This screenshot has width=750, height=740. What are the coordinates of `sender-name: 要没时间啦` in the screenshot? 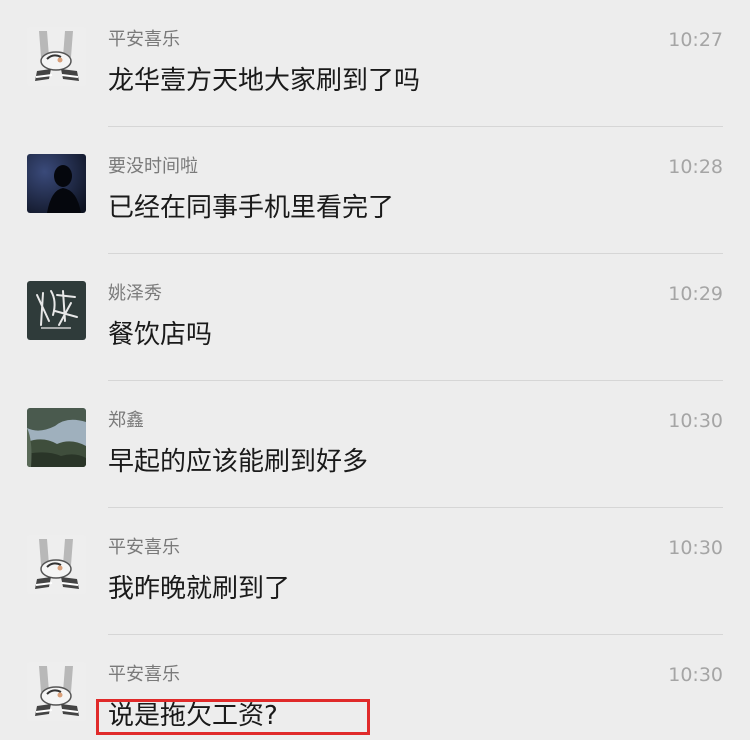 It's located at (153, 166).